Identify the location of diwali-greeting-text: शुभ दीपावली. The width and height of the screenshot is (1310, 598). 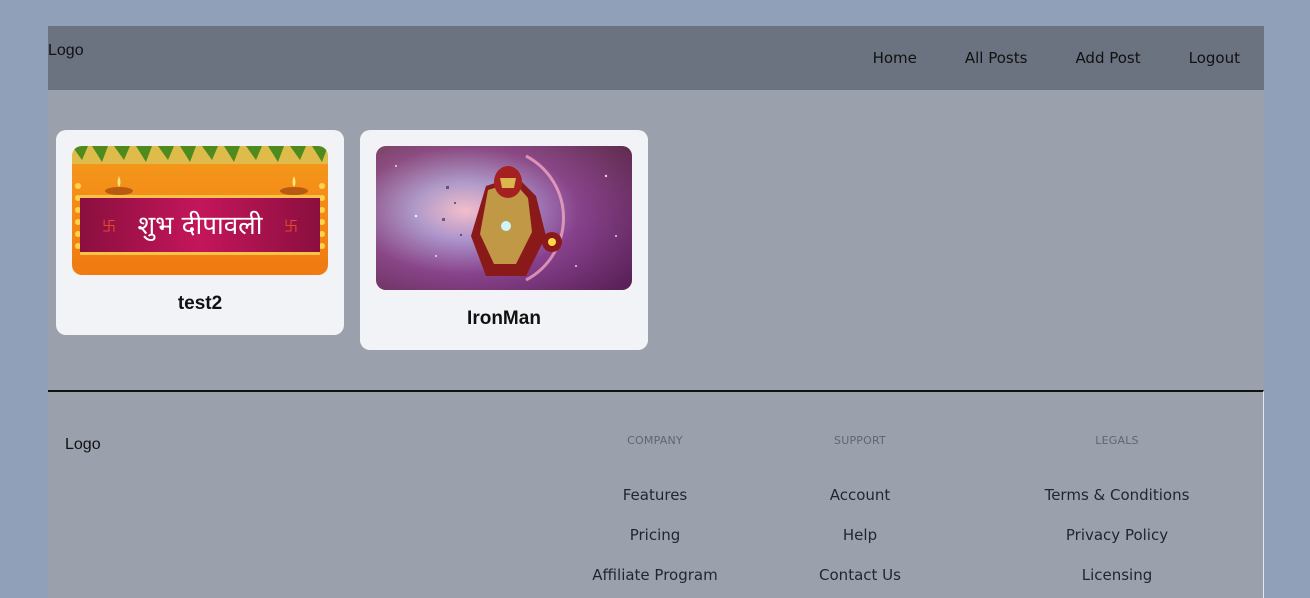
(200, 225).